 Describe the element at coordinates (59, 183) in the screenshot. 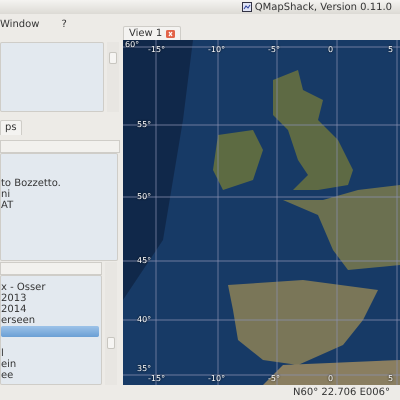

I see `list-item: to Bozzetto.` at that location.